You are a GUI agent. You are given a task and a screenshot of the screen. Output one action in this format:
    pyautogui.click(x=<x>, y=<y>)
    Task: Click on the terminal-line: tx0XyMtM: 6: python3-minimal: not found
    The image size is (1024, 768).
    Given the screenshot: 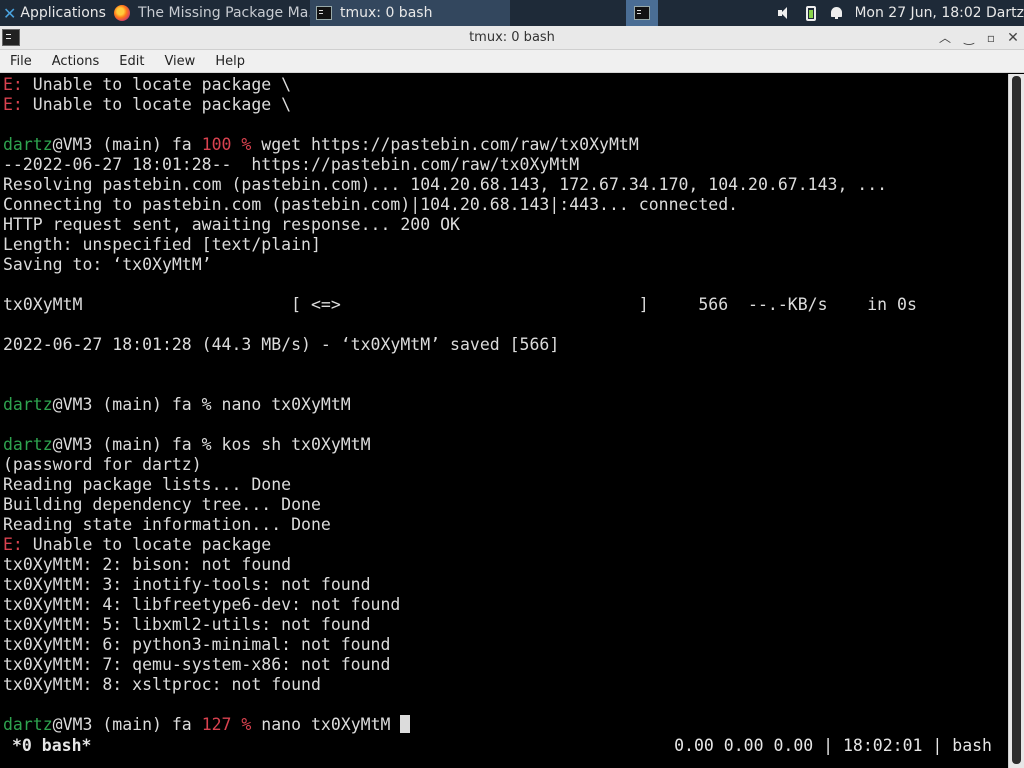 What is the action you would take?
    pyautogui.click(x=197, y=644)
    